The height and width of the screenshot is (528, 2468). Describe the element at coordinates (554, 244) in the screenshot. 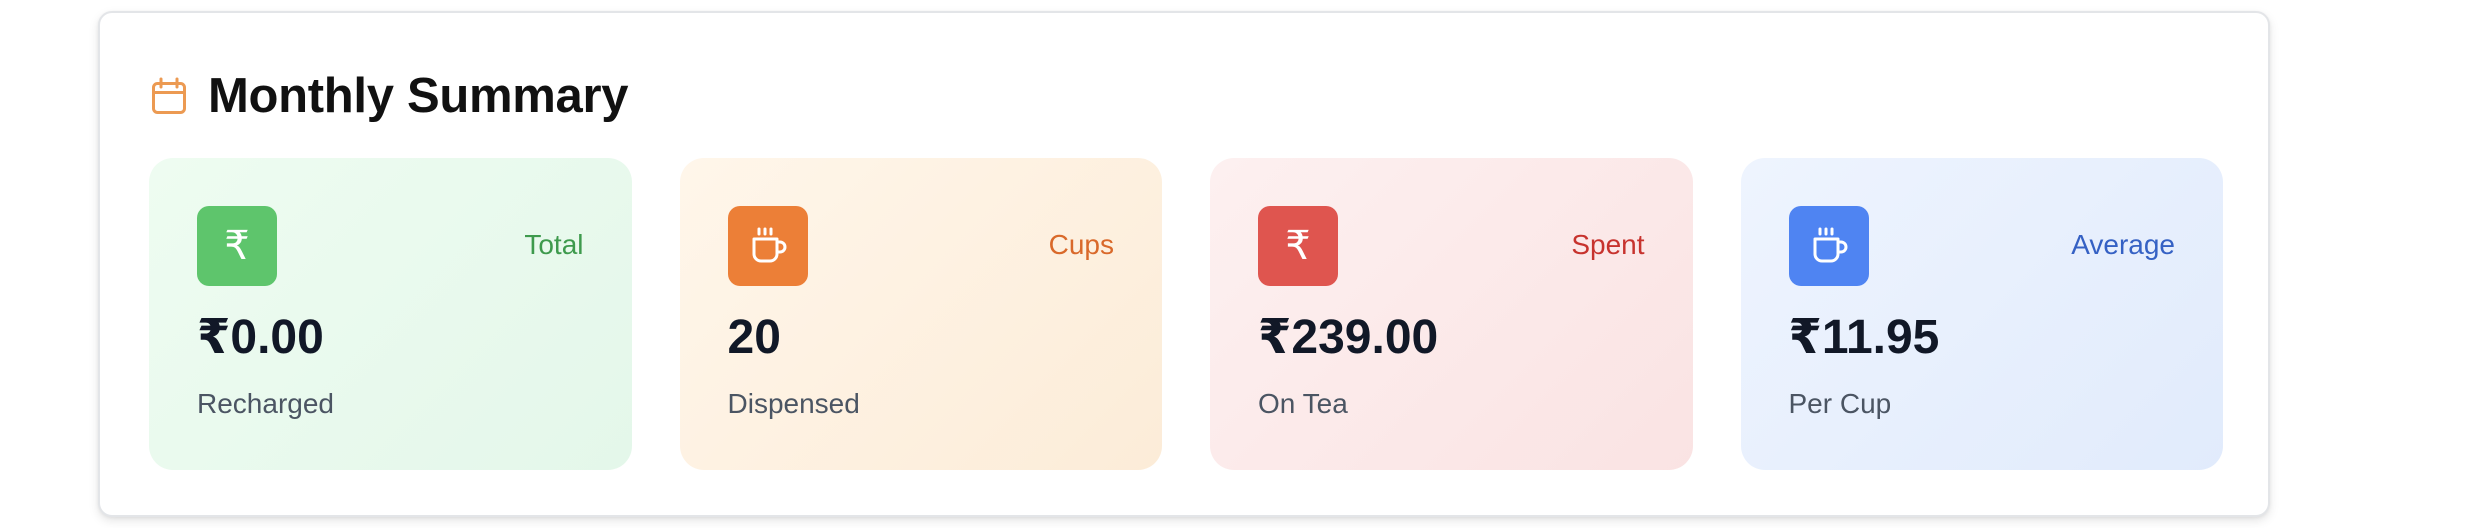

I see `stat-tag: Total` at that location.